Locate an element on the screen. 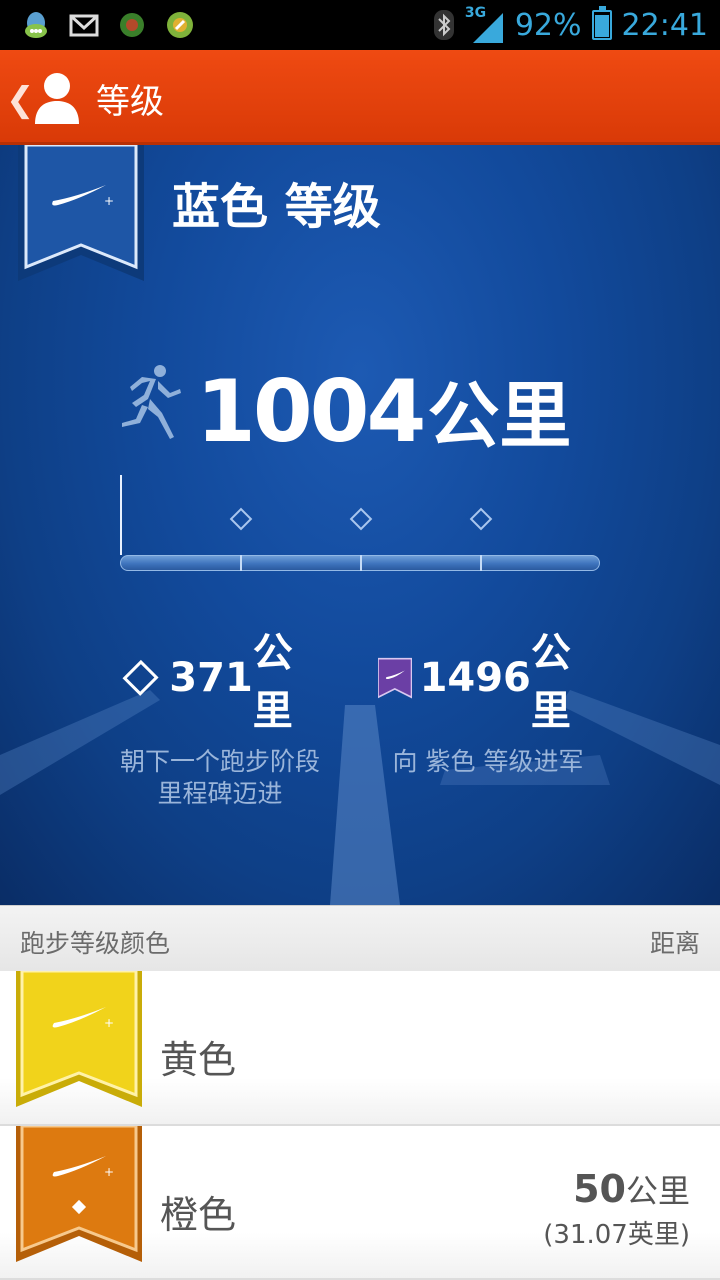 The width and height of the screenshot is (720, 1280). next-milestone-description: 朝下一个跑步阶段里程碑迈进 is located at coordinates (219, 777).